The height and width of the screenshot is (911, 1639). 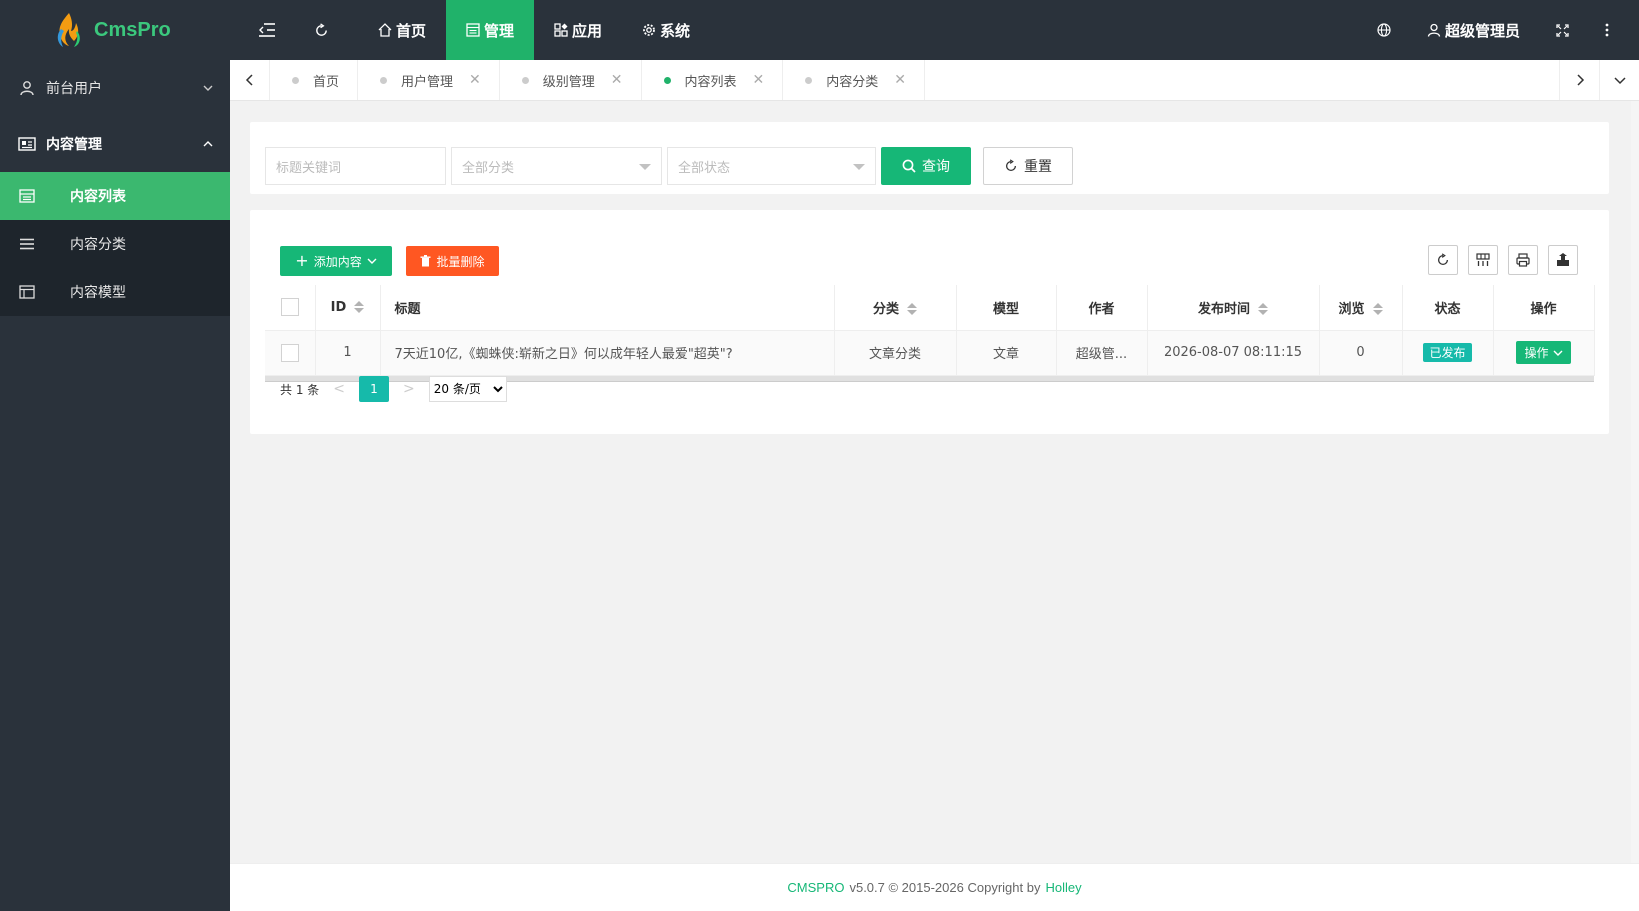 I want to click on tab-home: 首页, so click(x=314, y=80).